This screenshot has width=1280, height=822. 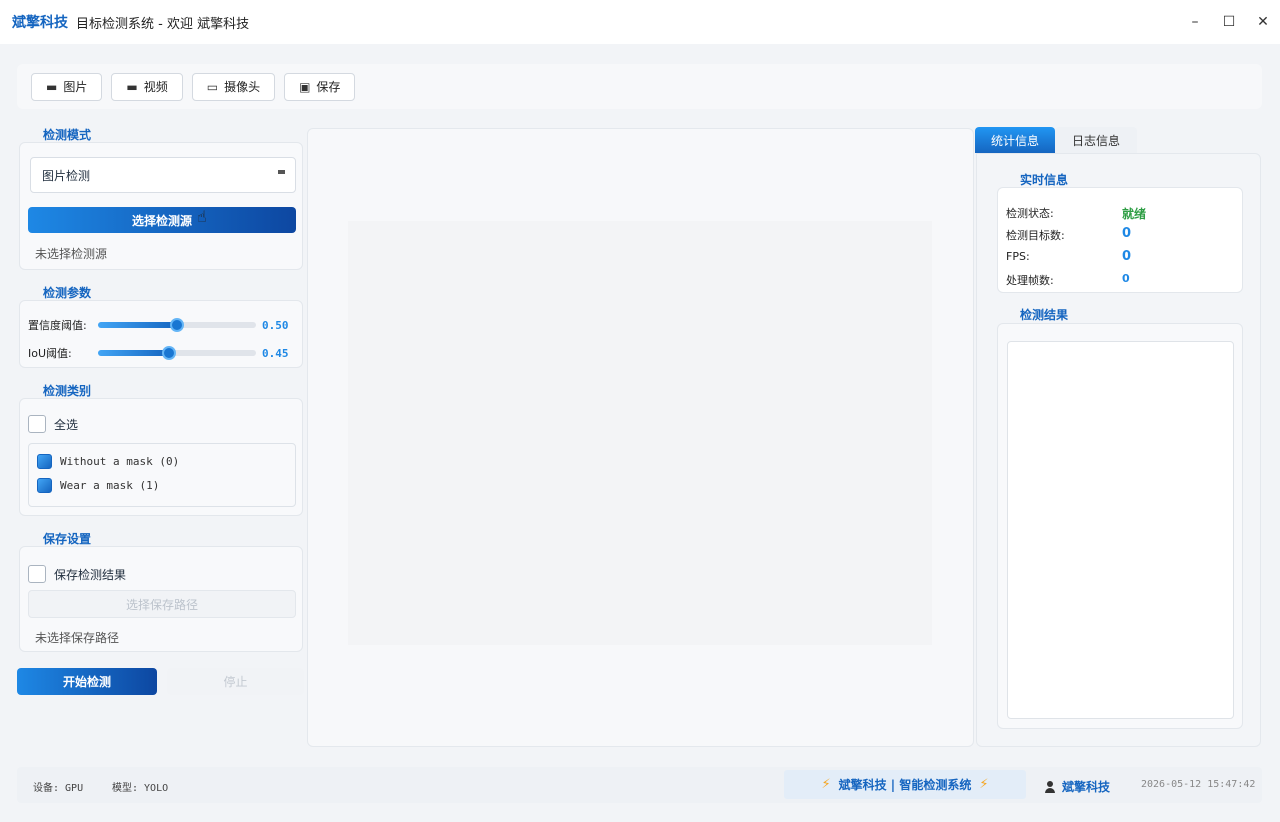 I want to click on save-results-checkbox, so click(x=37, y=574).